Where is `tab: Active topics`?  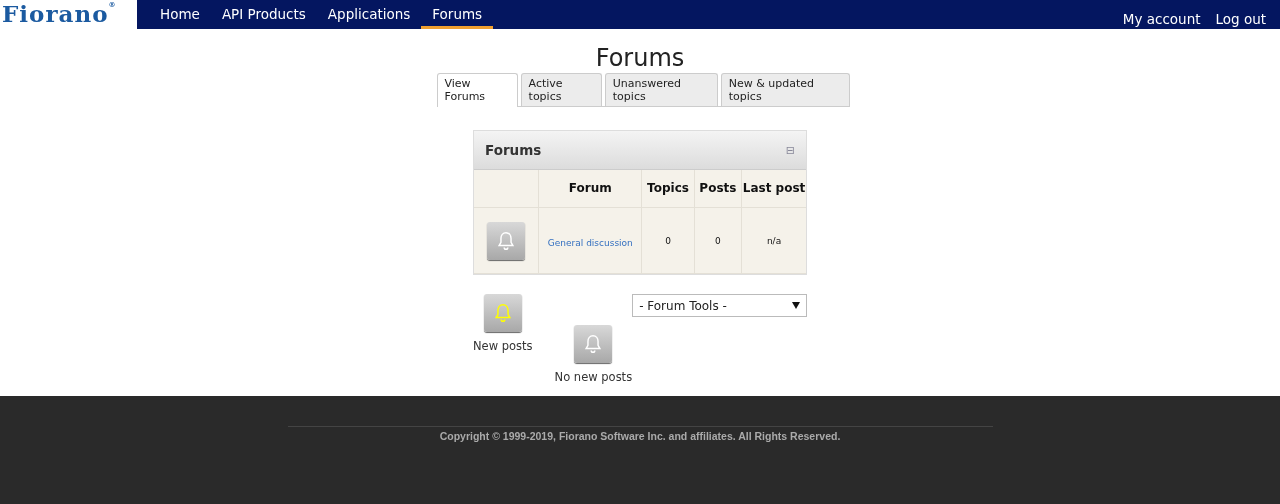 tab: Active topics is located at coordinates (561, 89).